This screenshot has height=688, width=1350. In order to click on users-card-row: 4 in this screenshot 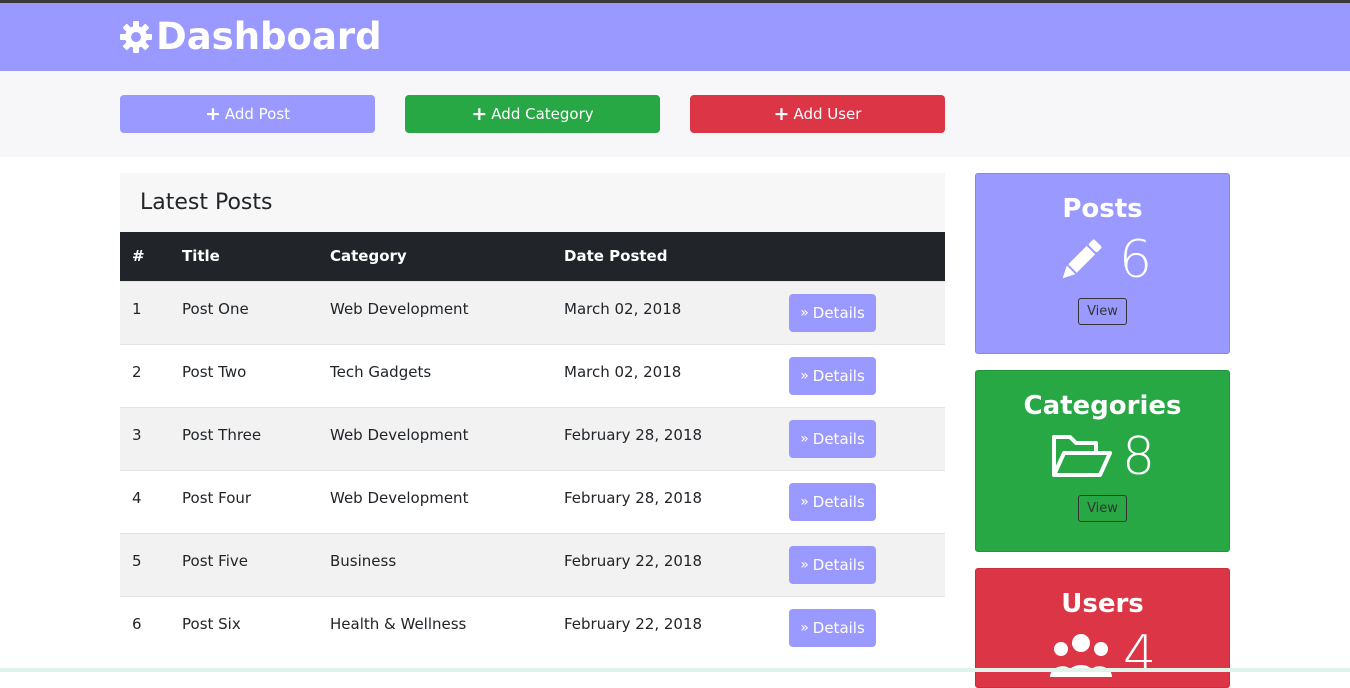, I will do `click(1102, 655)`.